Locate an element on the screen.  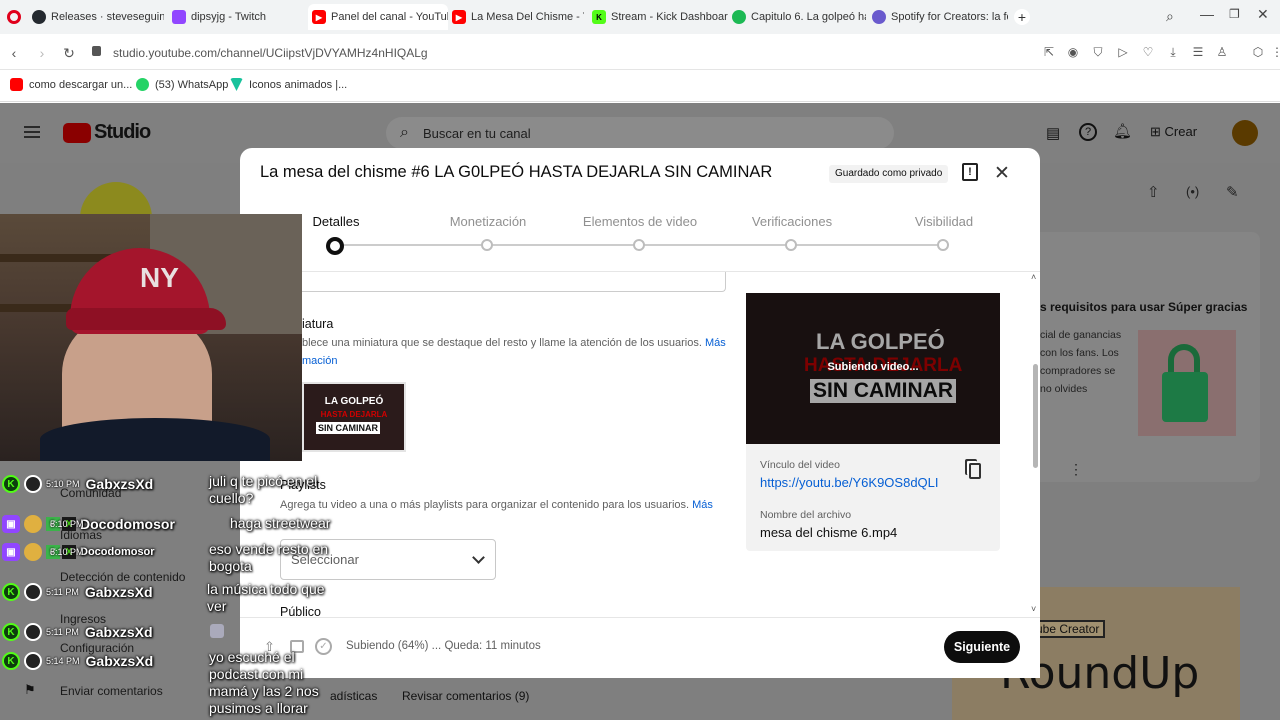
vuesax-icon is located at coordinates (236, 84).